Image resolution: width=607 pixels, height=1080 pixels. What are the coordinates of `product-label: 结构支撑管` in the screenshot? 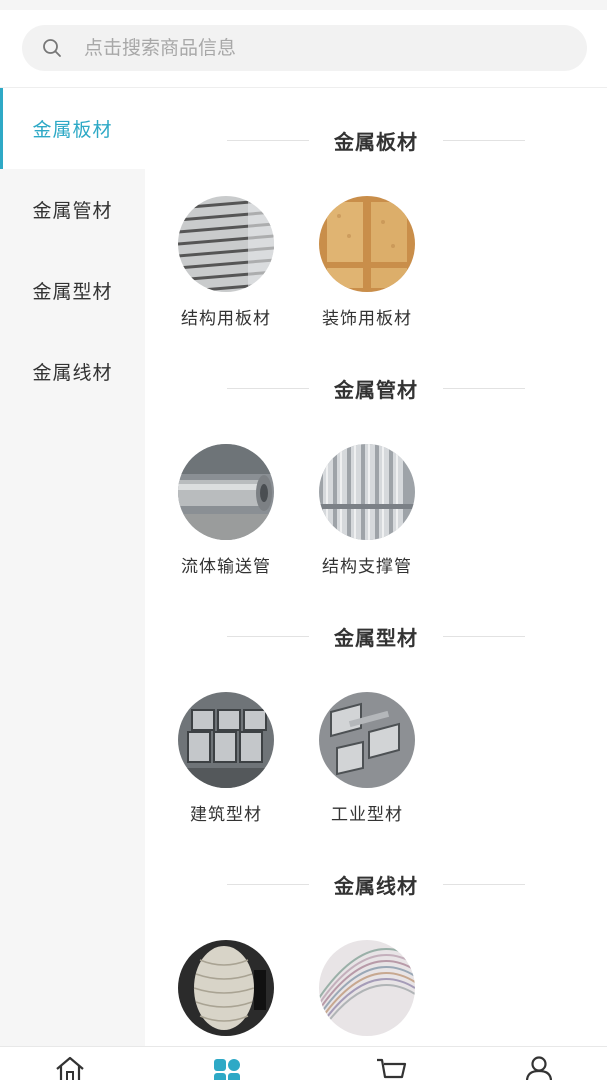 It's located at (367, 567).